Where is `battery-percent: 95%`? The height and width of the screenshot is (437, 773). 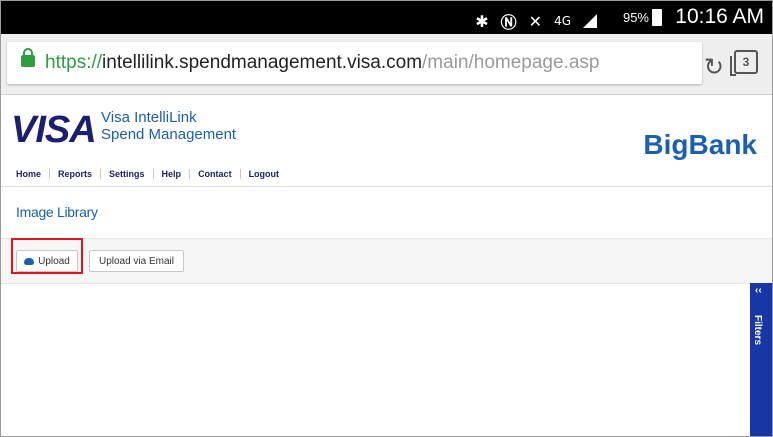
battery-percent: 95% is located at coordinates (635, 17).